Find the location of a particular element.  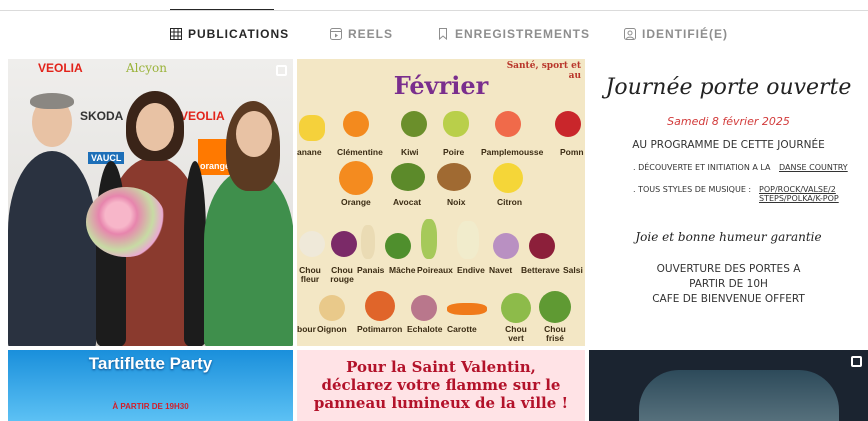

beetroot-image is located at coordinates (542, 246).